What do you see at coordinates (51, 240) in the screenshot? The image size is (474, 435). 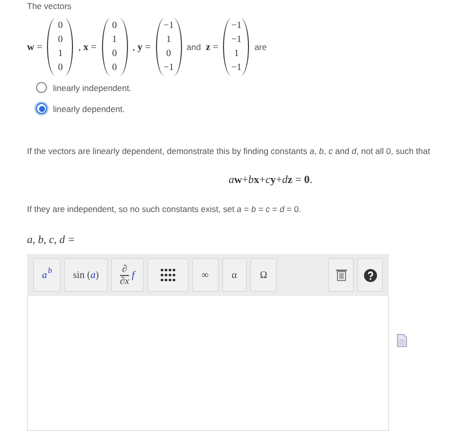 I see `answer-label: a, b, c, d =` at bounding box center [51, 240].